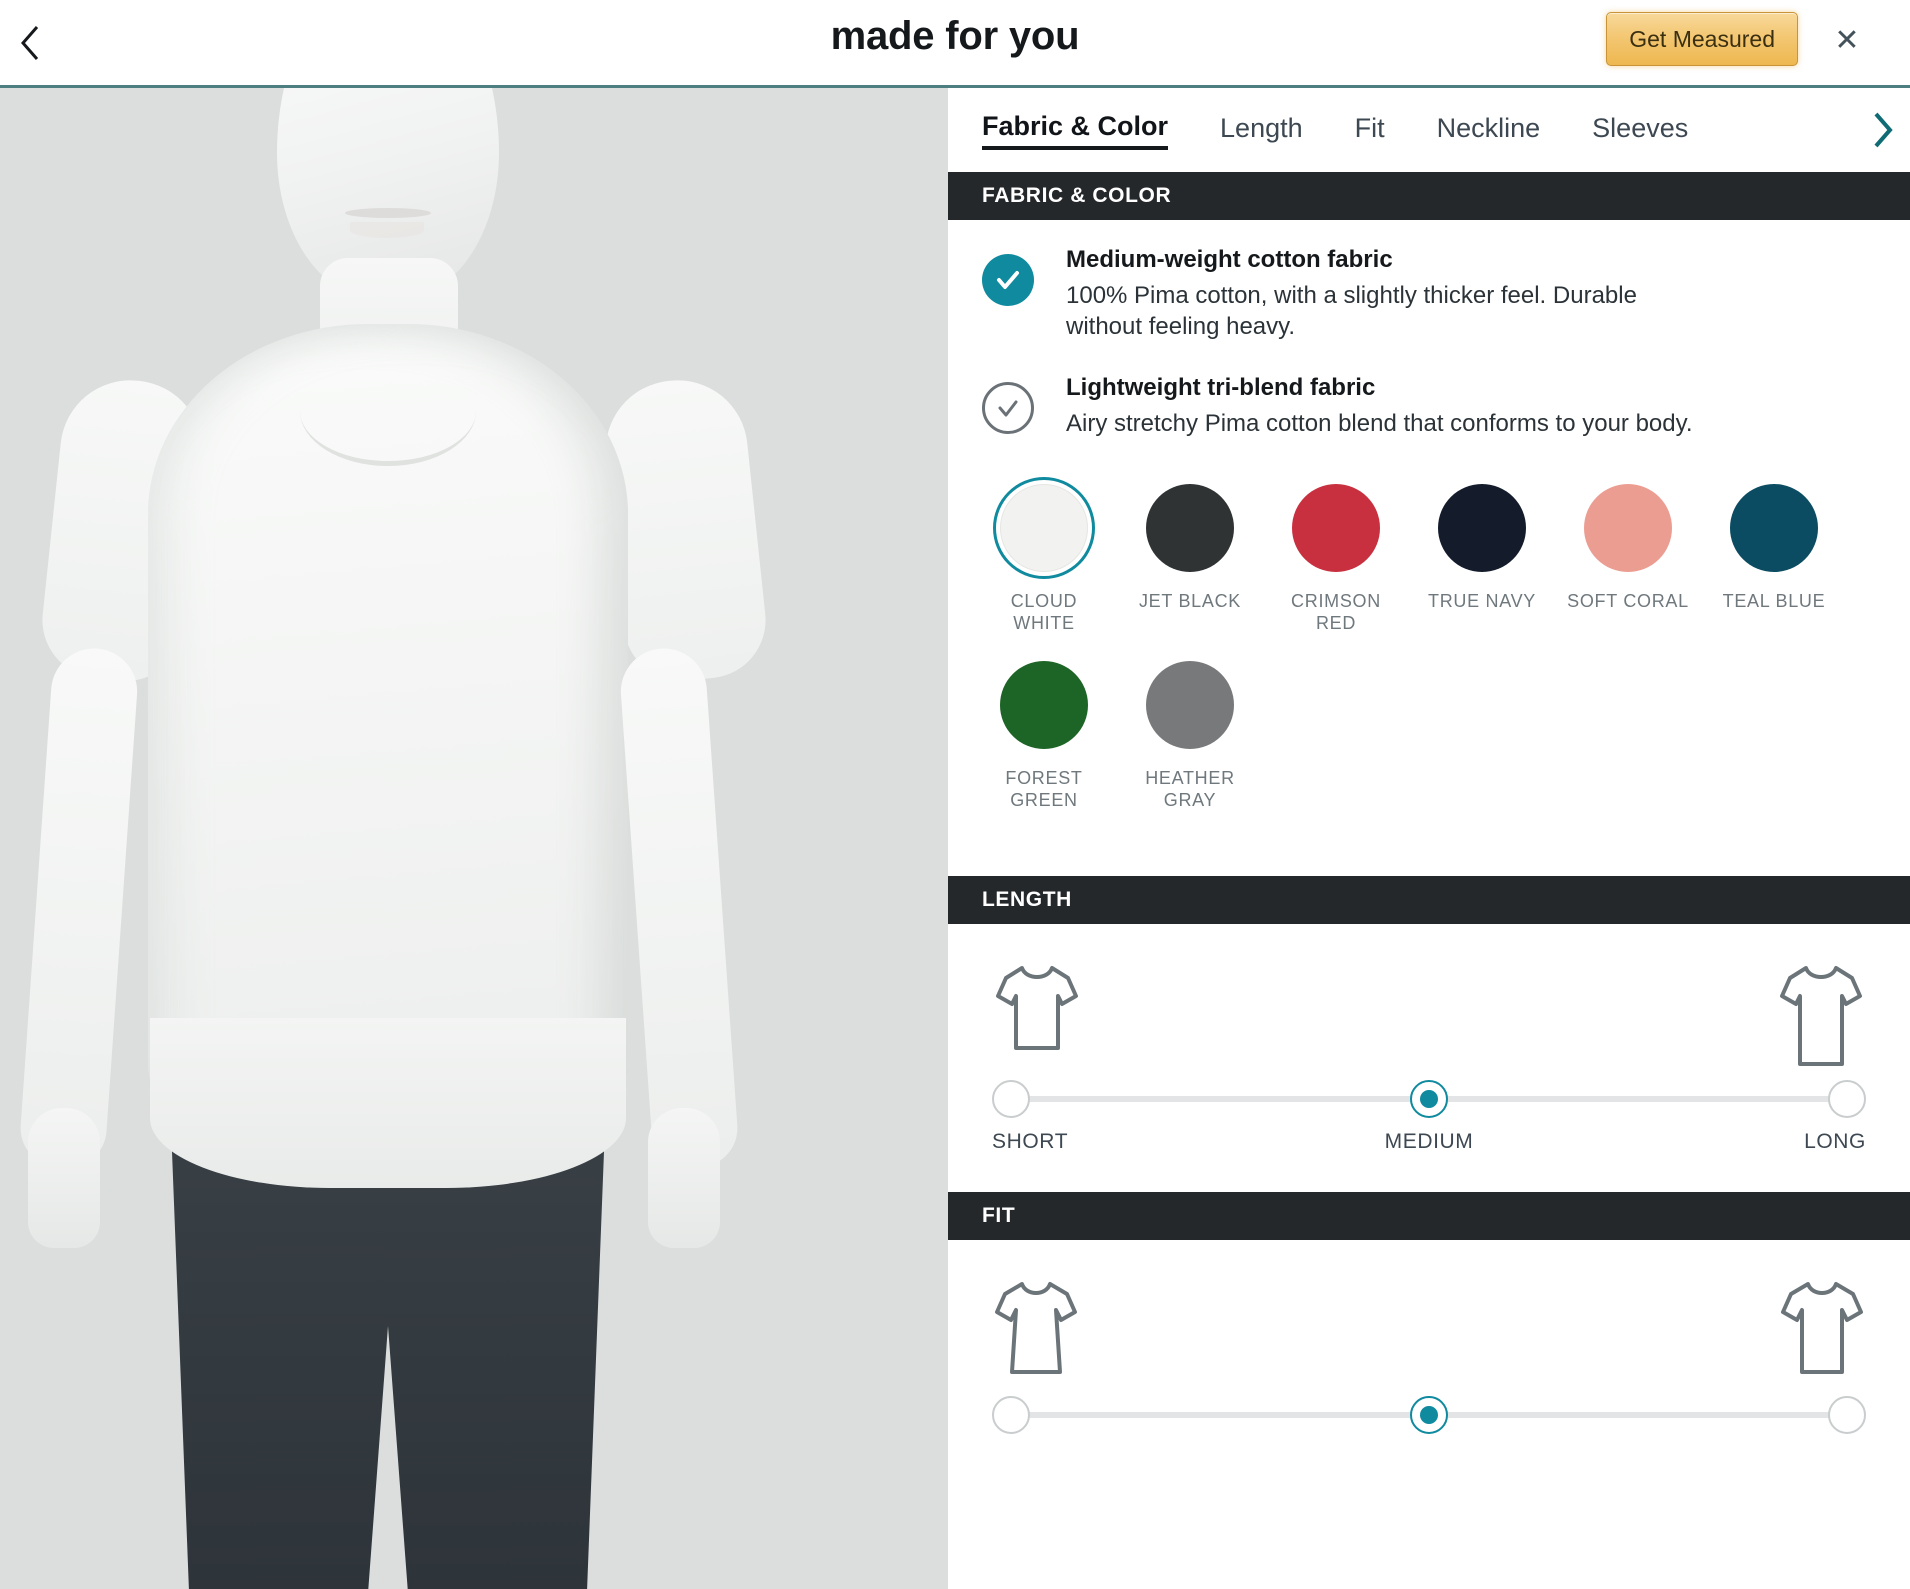  I want to click on color-swatch-teal-blue: TEAL BLUE, so click(1774, 557).